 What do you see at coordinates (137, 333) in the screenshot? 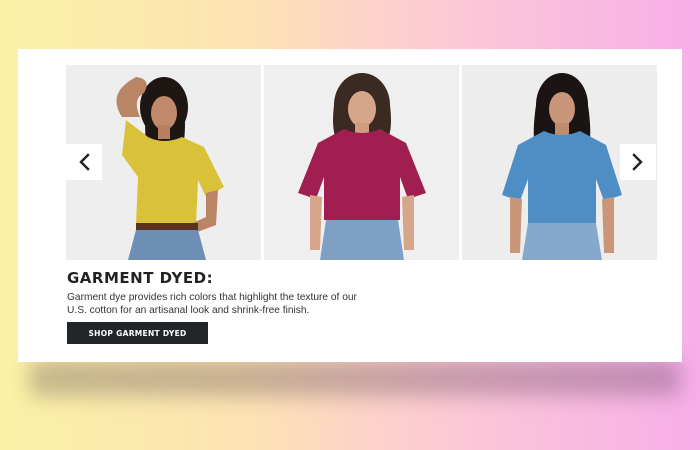
I see `shop-garment-dyed-button: SHOP GARMENT DYED` at bounding box center [137, 333].